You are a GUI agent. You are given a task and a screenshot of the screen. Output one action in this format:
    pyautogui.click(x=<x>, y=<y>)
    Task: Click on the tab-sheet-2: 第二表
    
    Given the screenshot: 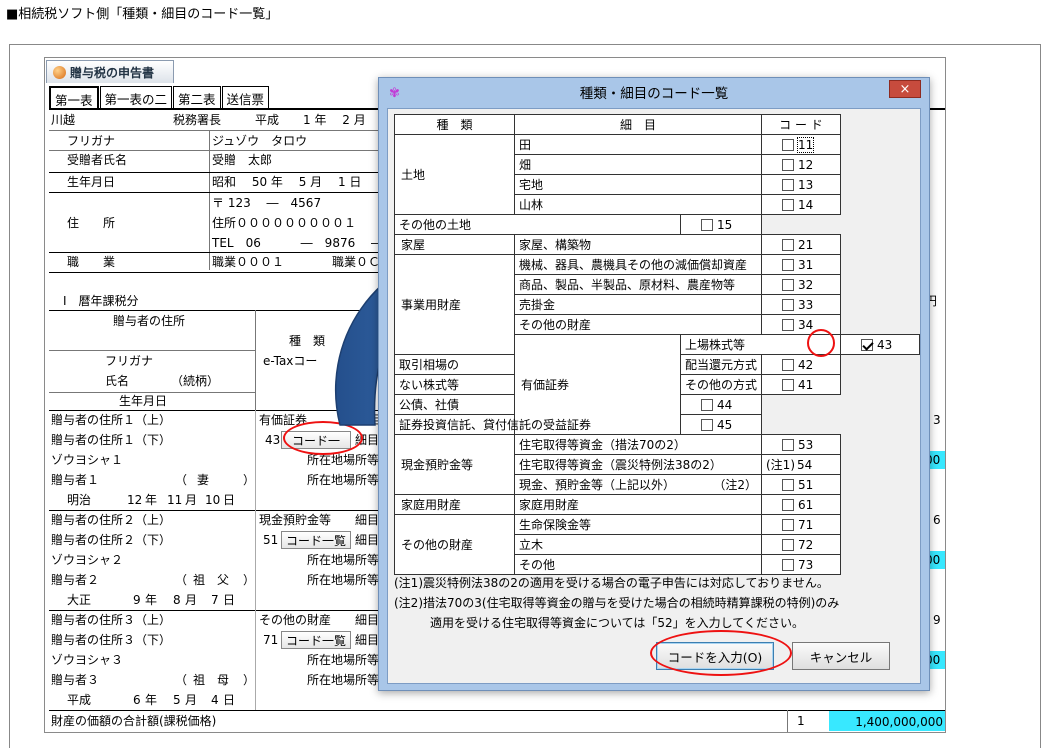 What is the action you would take?
    pyautogui.click(x=197, y=97)
    